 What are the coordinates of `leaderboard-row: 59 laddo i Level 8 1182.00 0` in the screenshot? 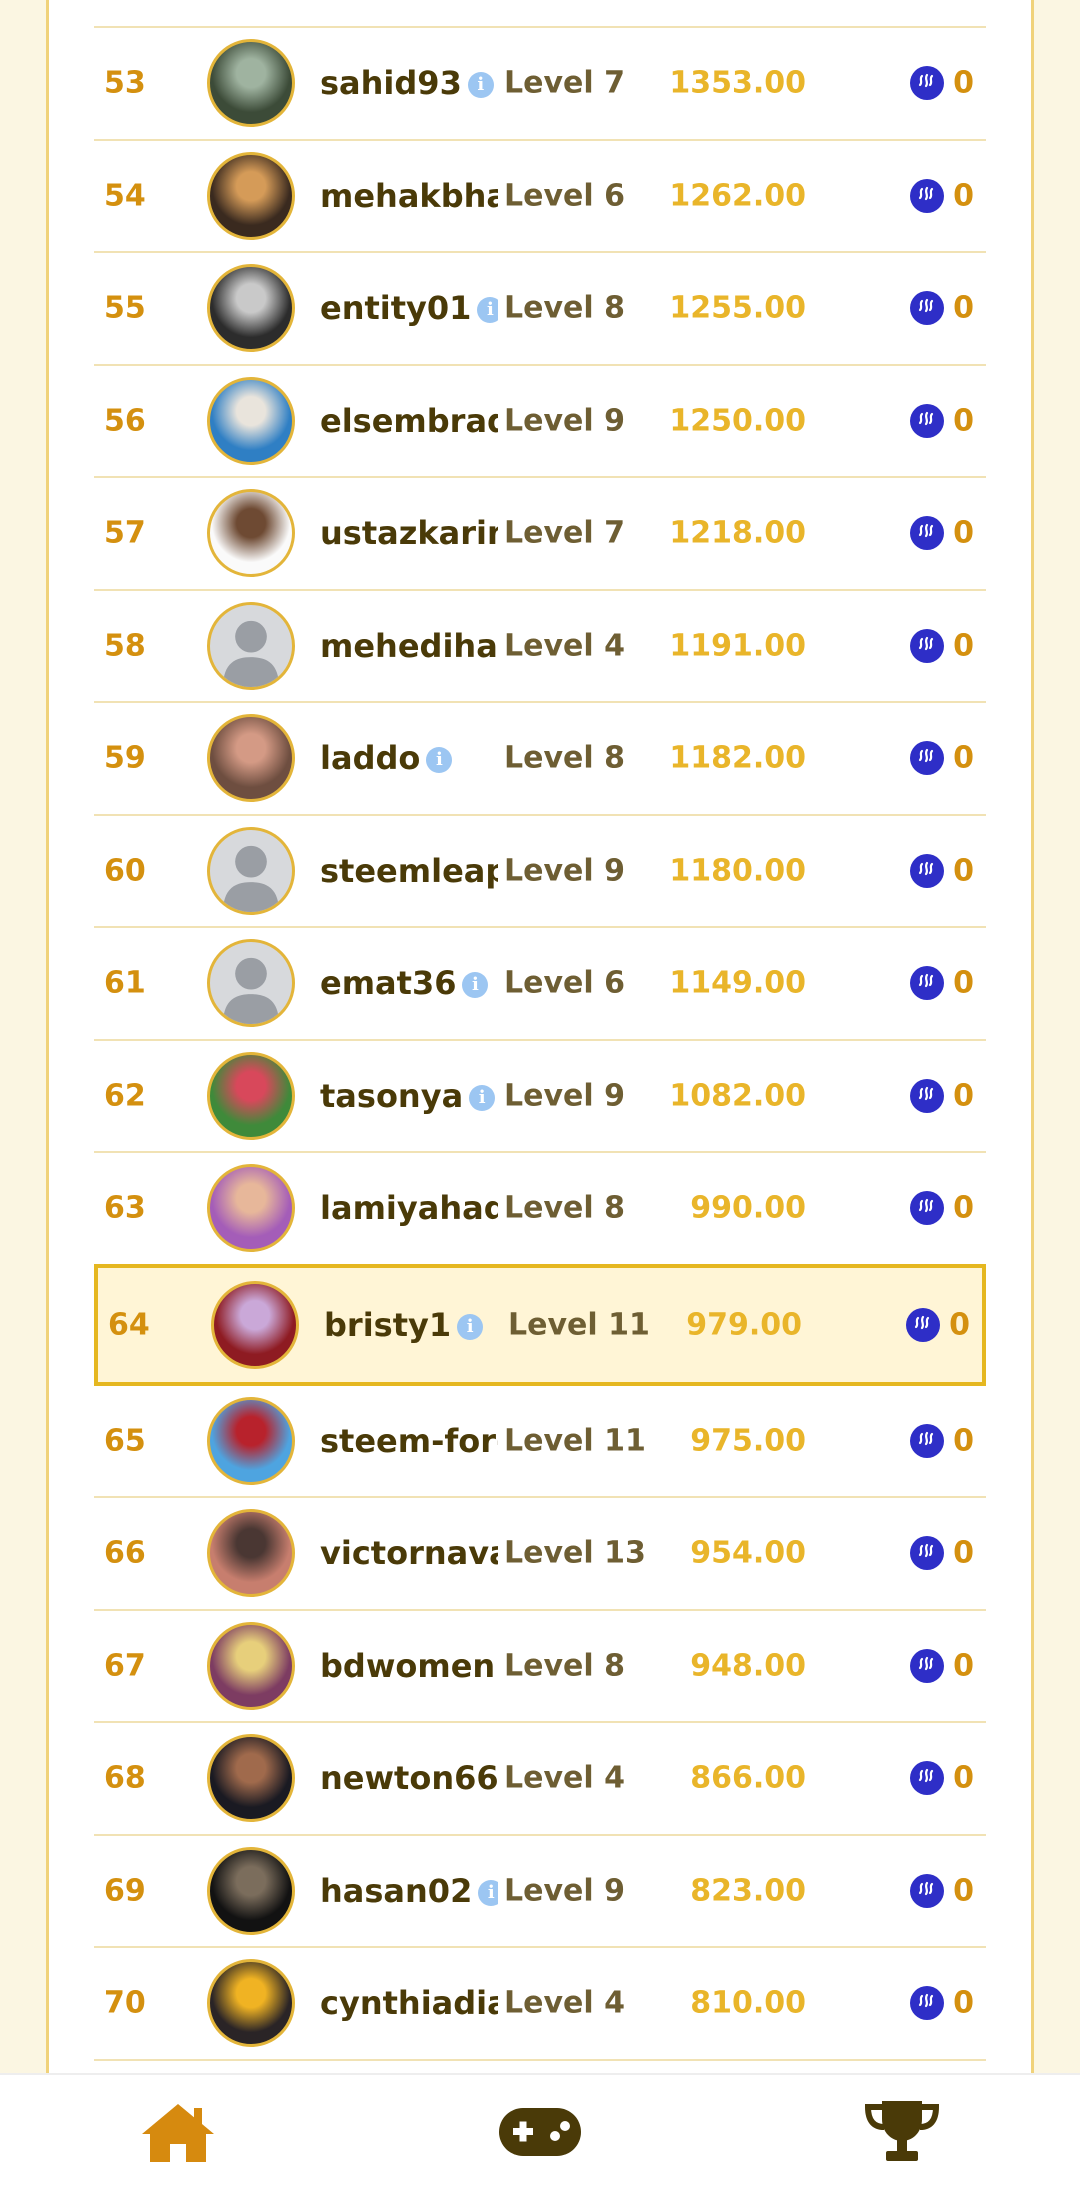 It's located at (540, 759).